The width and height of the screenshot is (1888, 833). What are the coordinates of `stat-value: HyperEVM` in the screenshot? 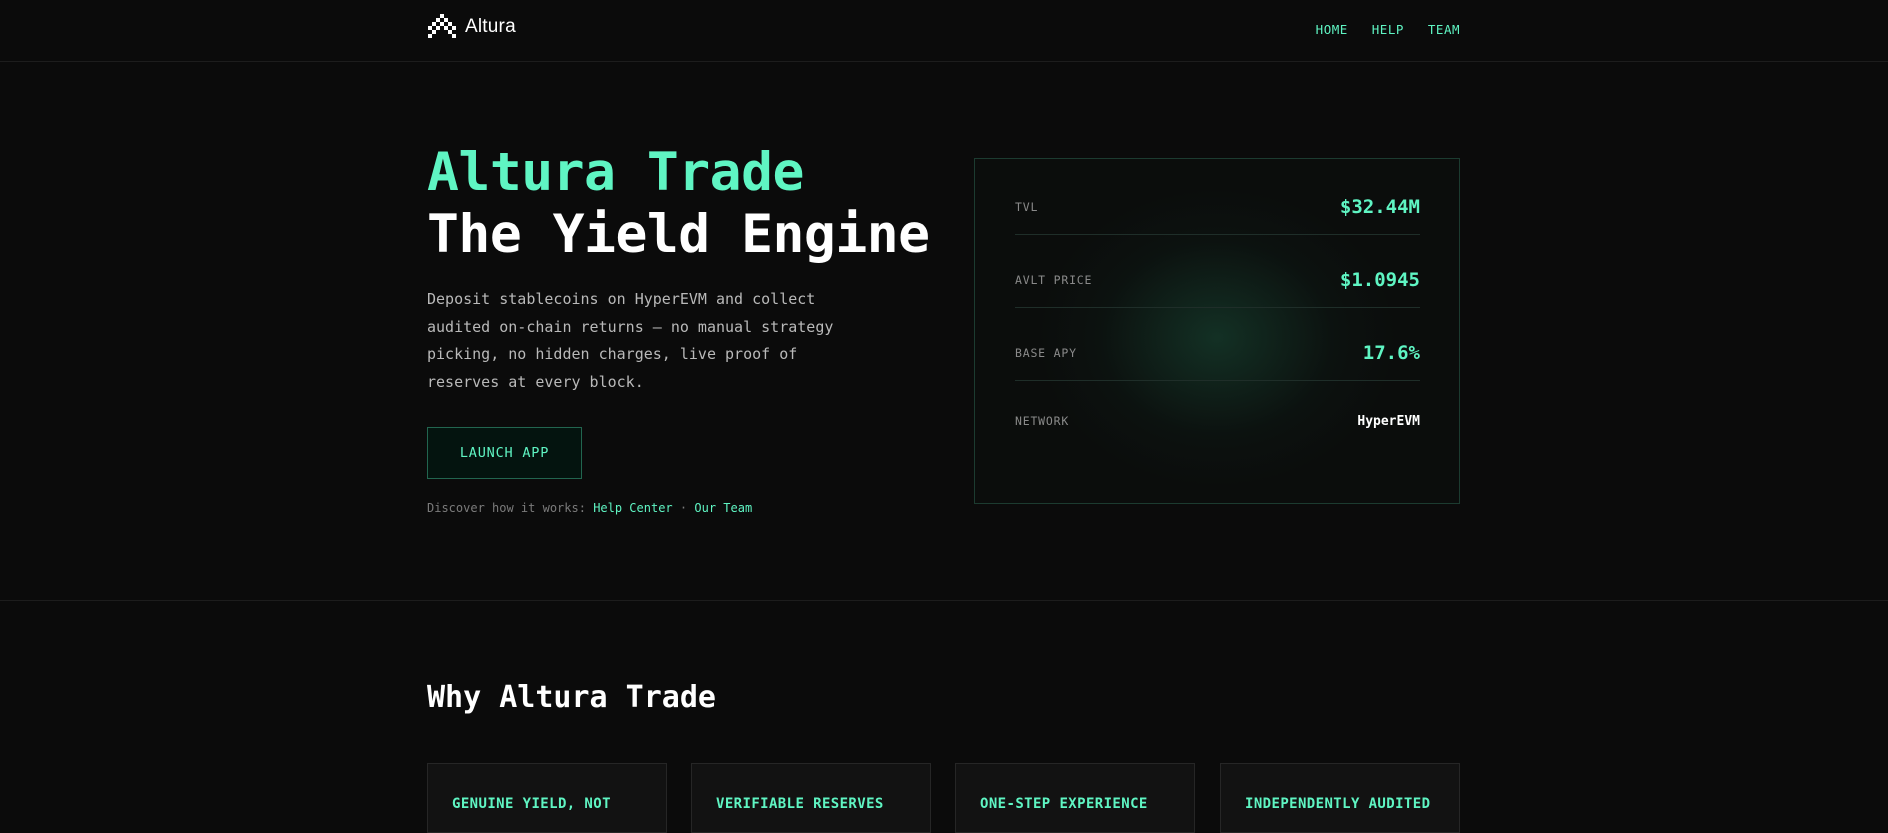 It's located at (1388, 421).